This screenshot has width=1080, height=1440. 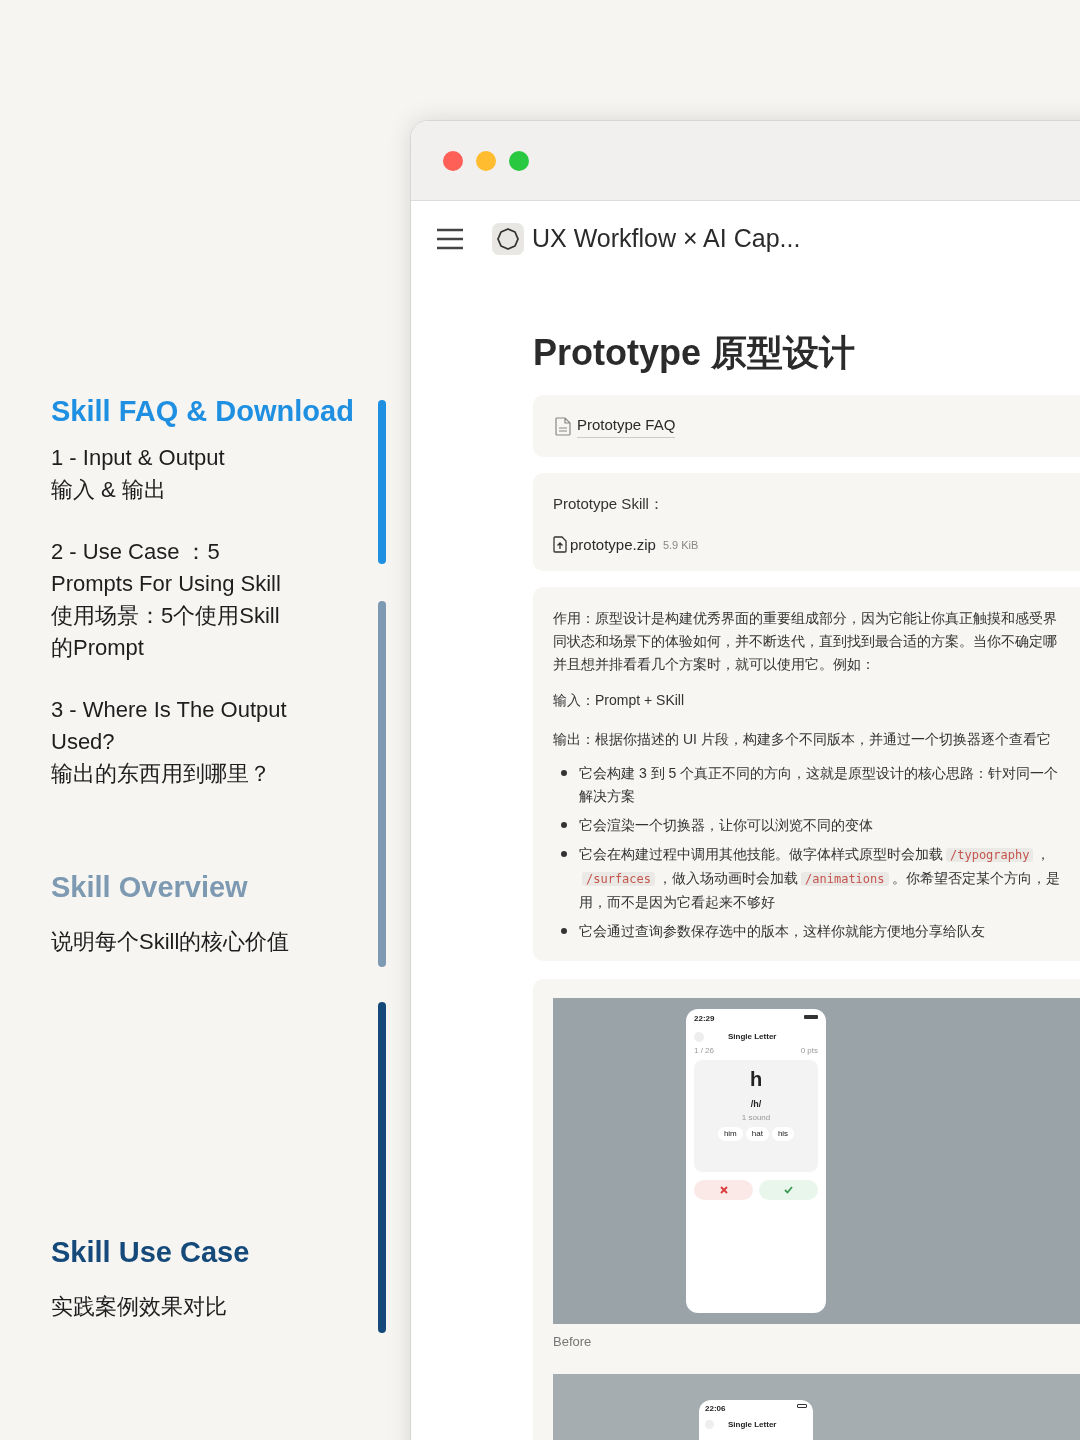 What do you see at coordinates (563, 426) in the screenshot?
I see `document-icon` at bounding box center [563, 426].